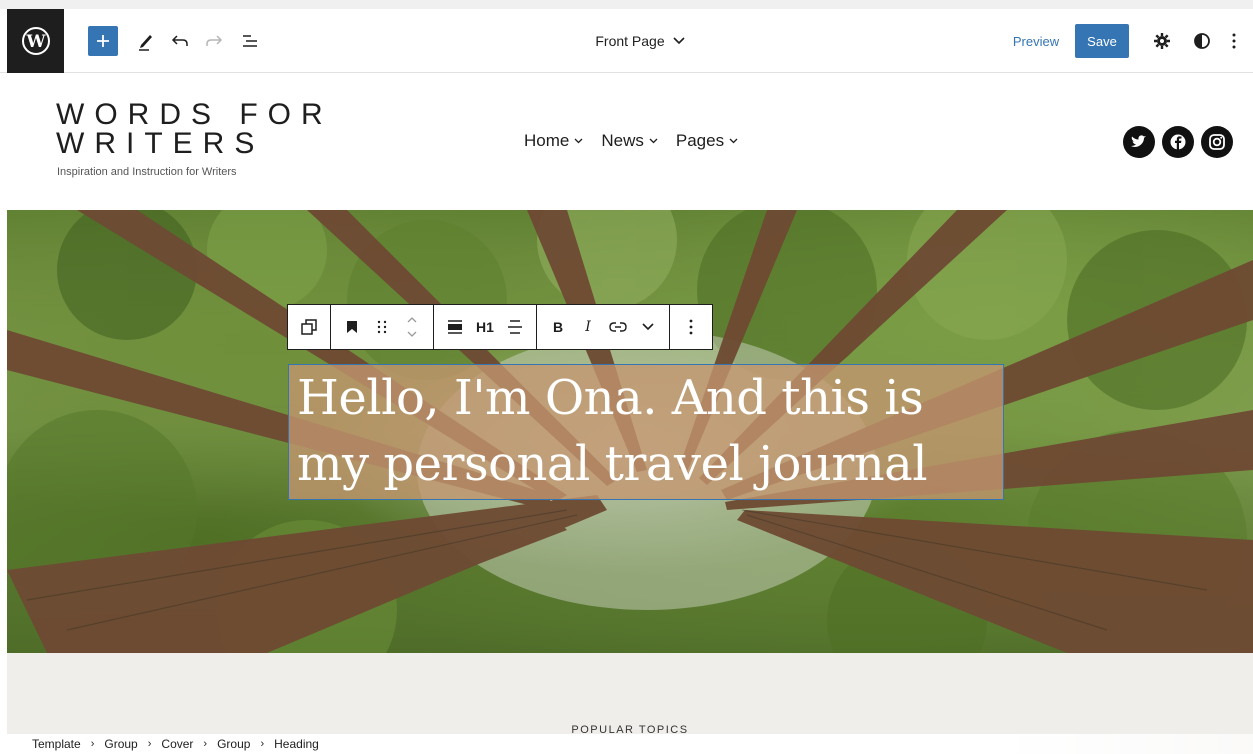  Describe the element at coordinates (612, 464) in the screenshot. I see `cover-heading-line-2: my personal travel journal` at that location.